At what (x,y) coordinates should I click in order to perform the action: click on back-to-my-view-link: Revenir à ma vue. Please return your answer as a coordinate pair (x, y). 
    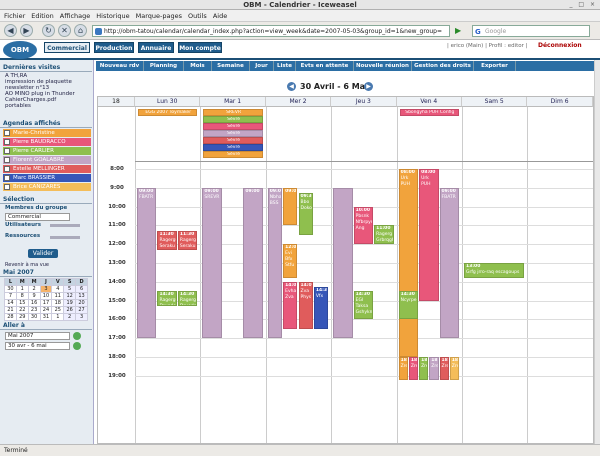
    Looking at the image, I should click on (27, 265).